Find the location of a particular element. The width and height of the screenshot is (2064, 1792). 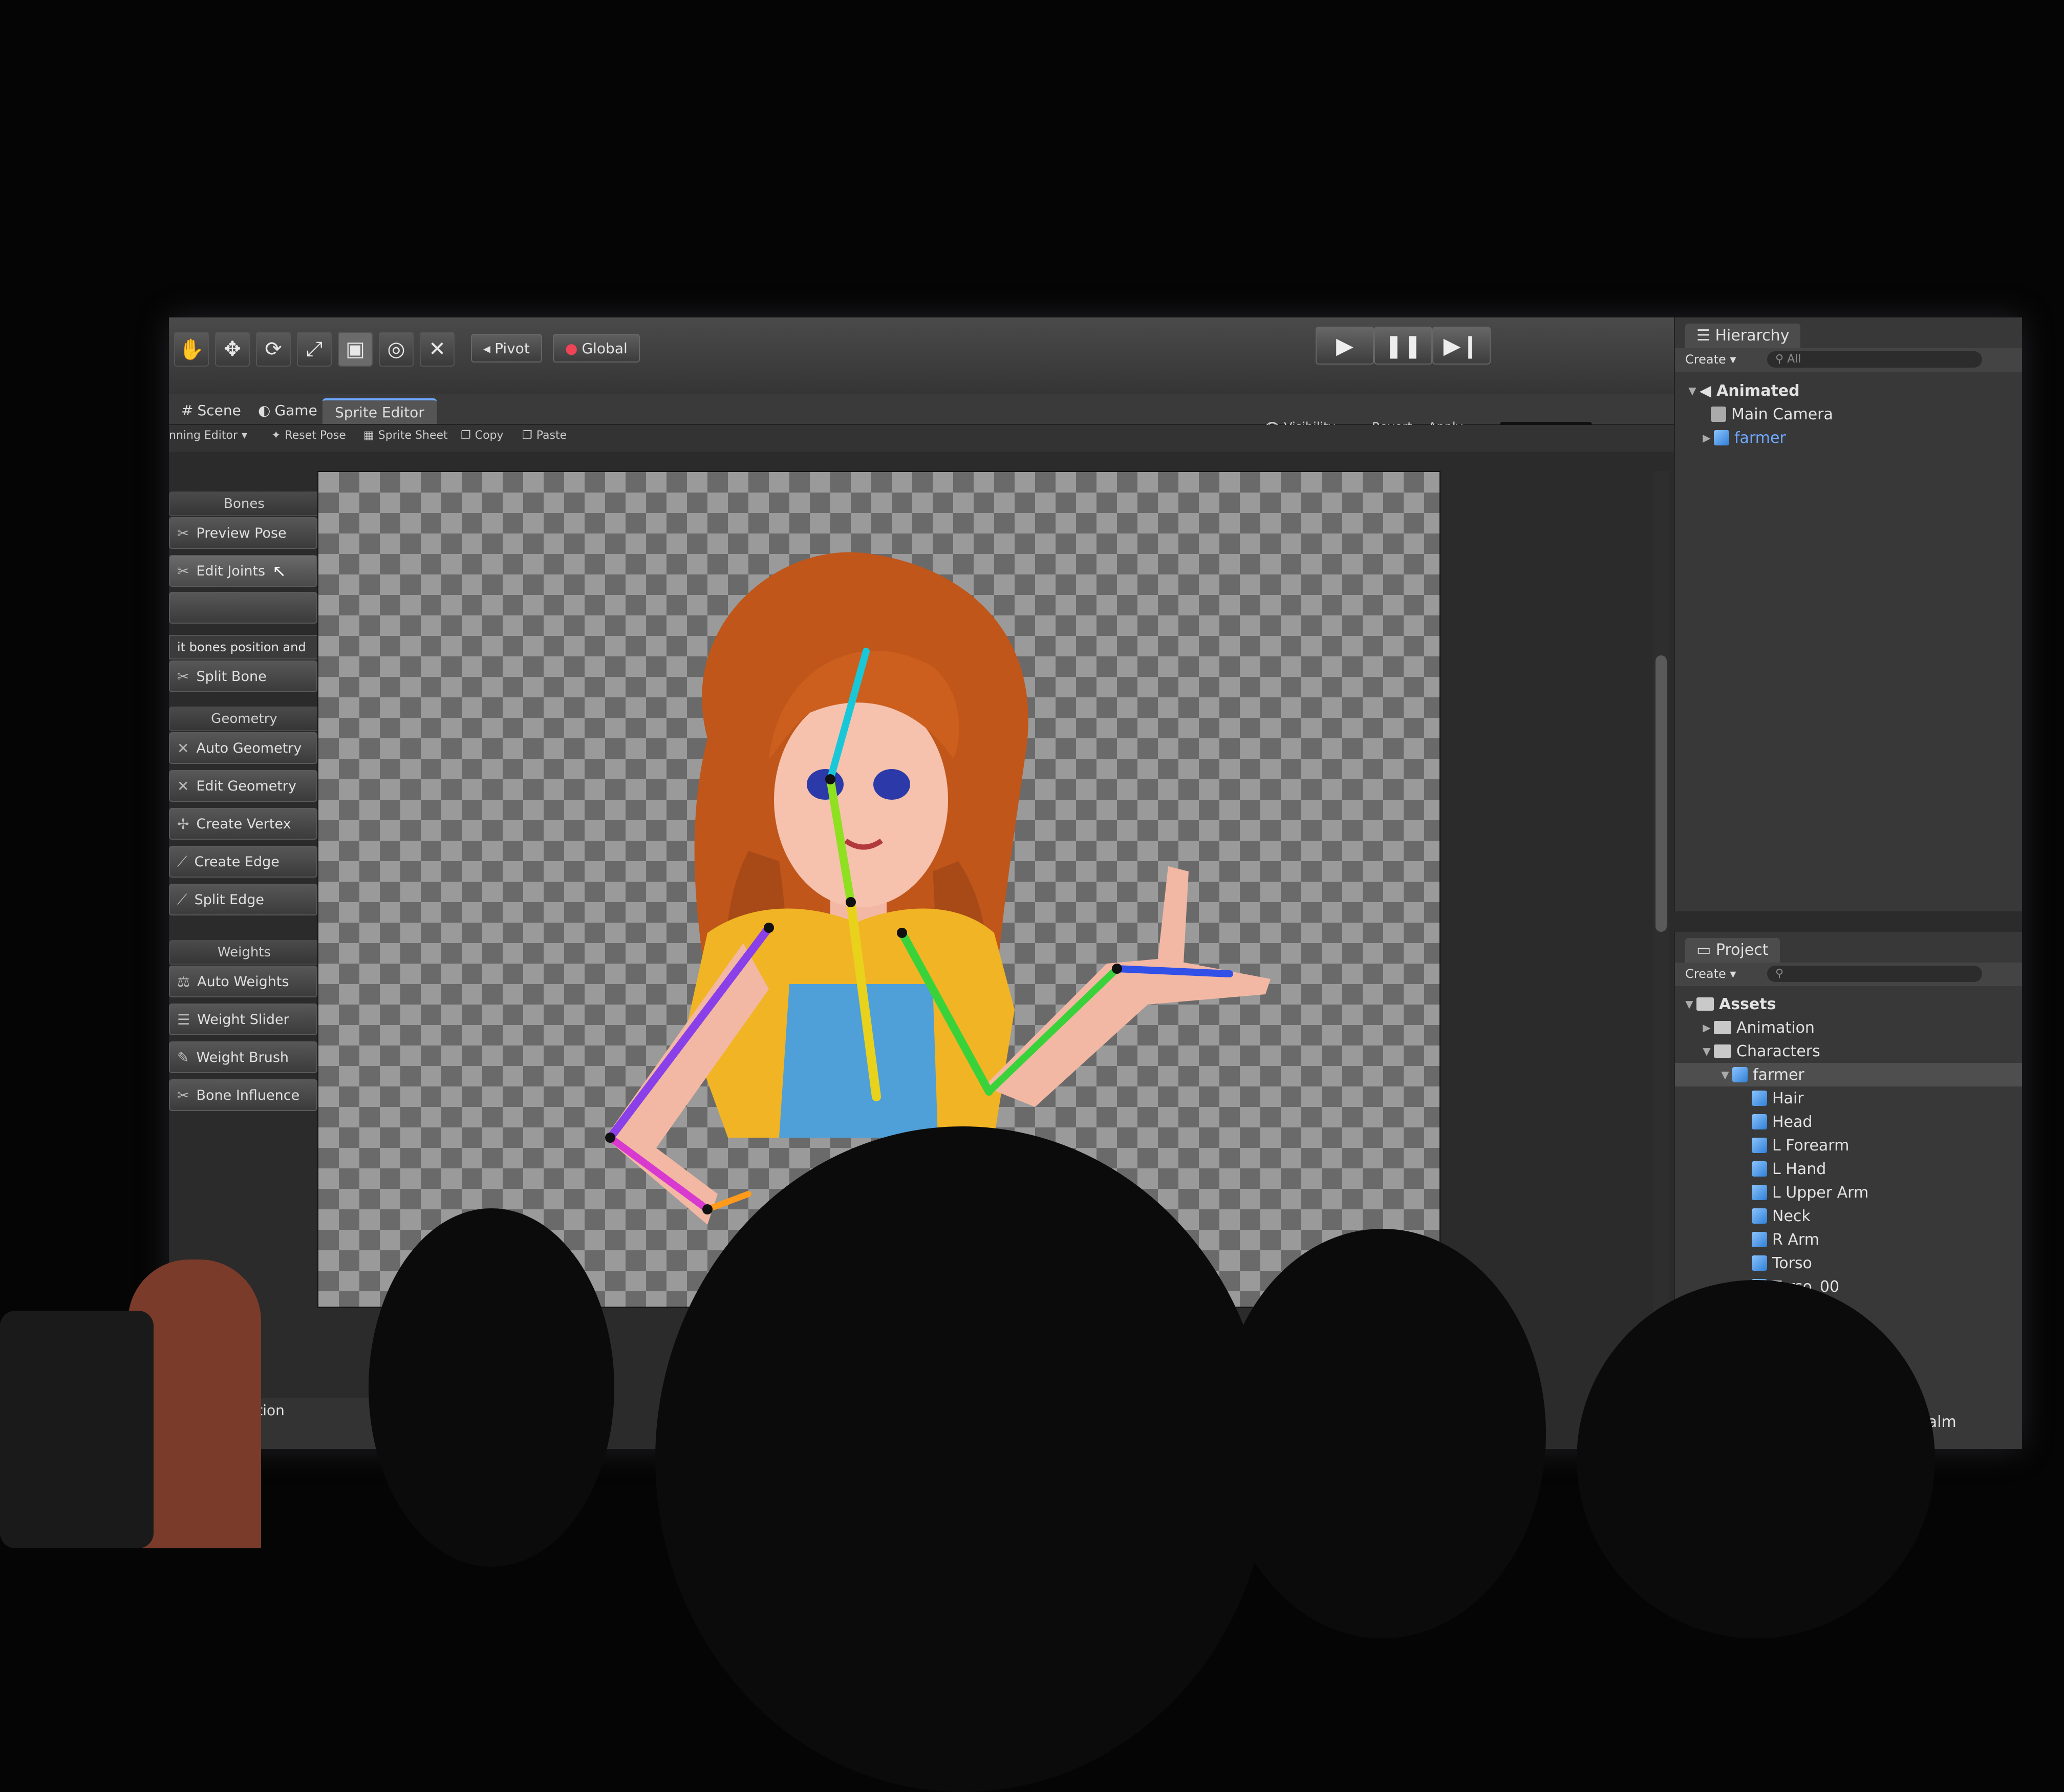

project-item-assets: ▼ Assets is located at coordinates (1848, 1004).